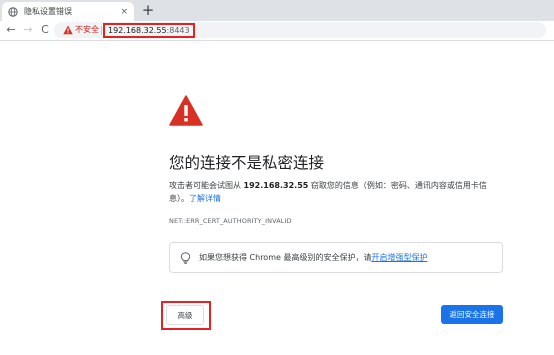  I want to click on warning-triangle-icon, so click(186, 110).